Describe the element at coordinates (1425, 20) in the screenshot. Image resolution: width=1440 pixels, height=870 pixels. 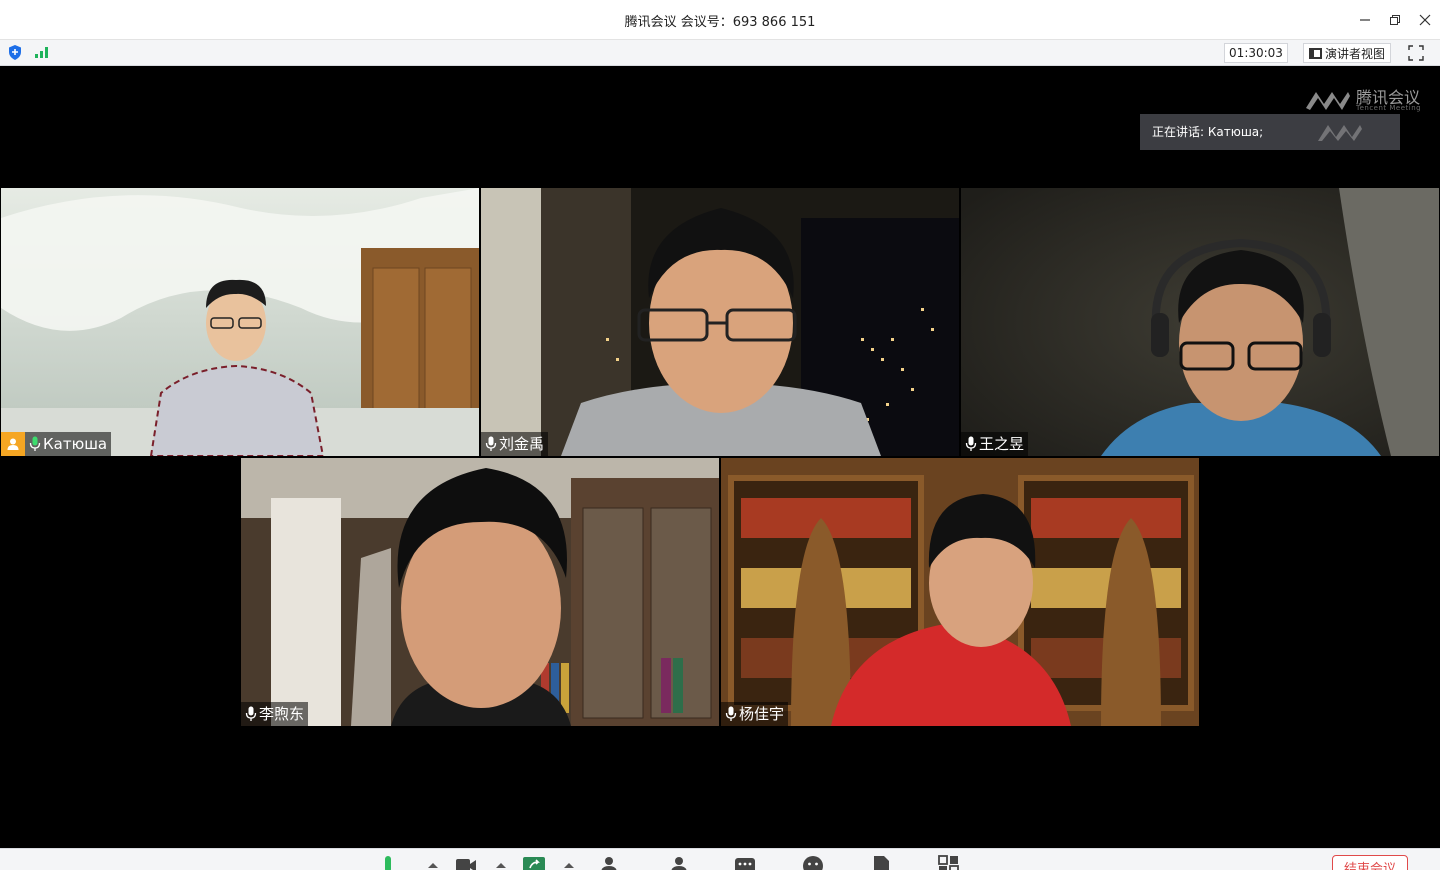
I see `close-icon` at that location.